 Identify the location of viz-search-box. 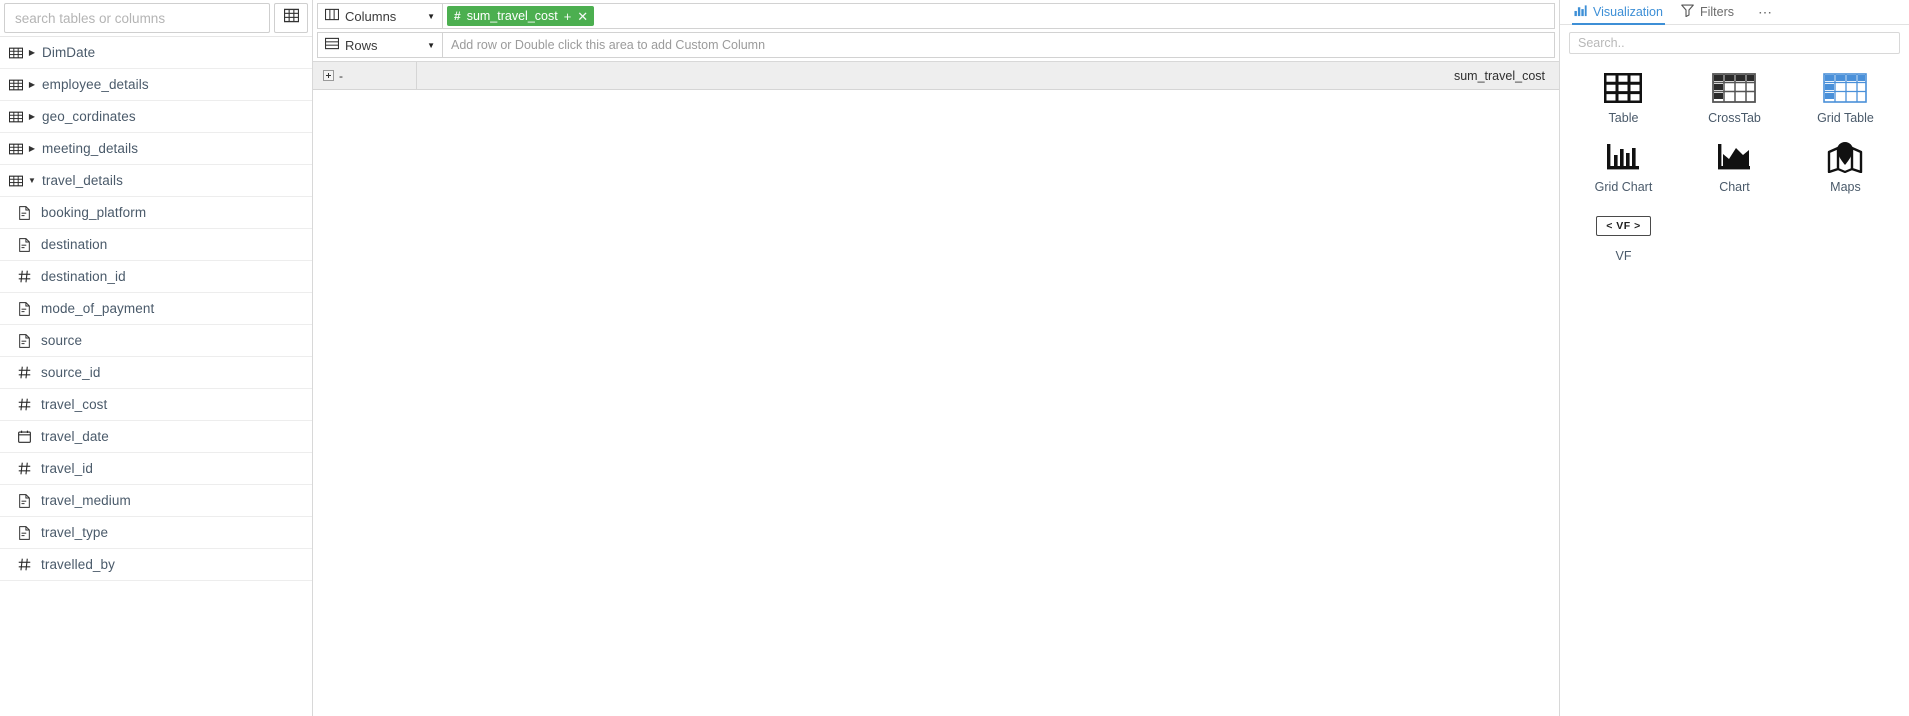
(1734, 43).